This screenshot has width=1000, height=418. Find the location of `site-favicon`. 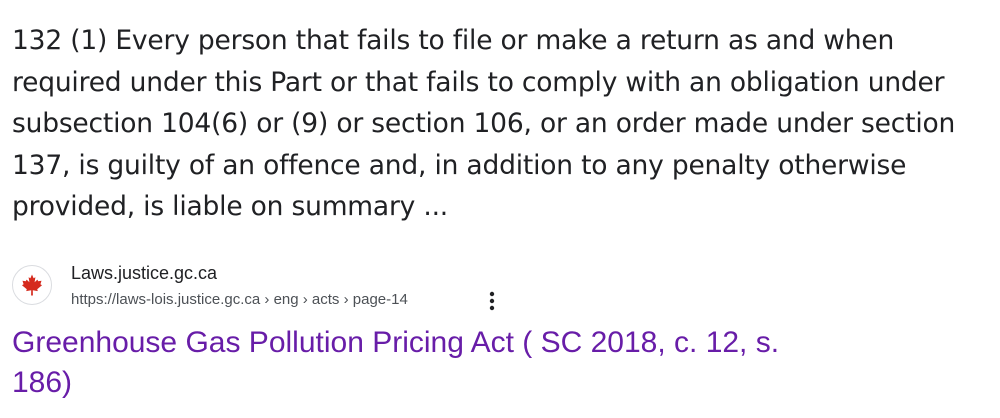

site-favicon is located at coordinates (32, 285).